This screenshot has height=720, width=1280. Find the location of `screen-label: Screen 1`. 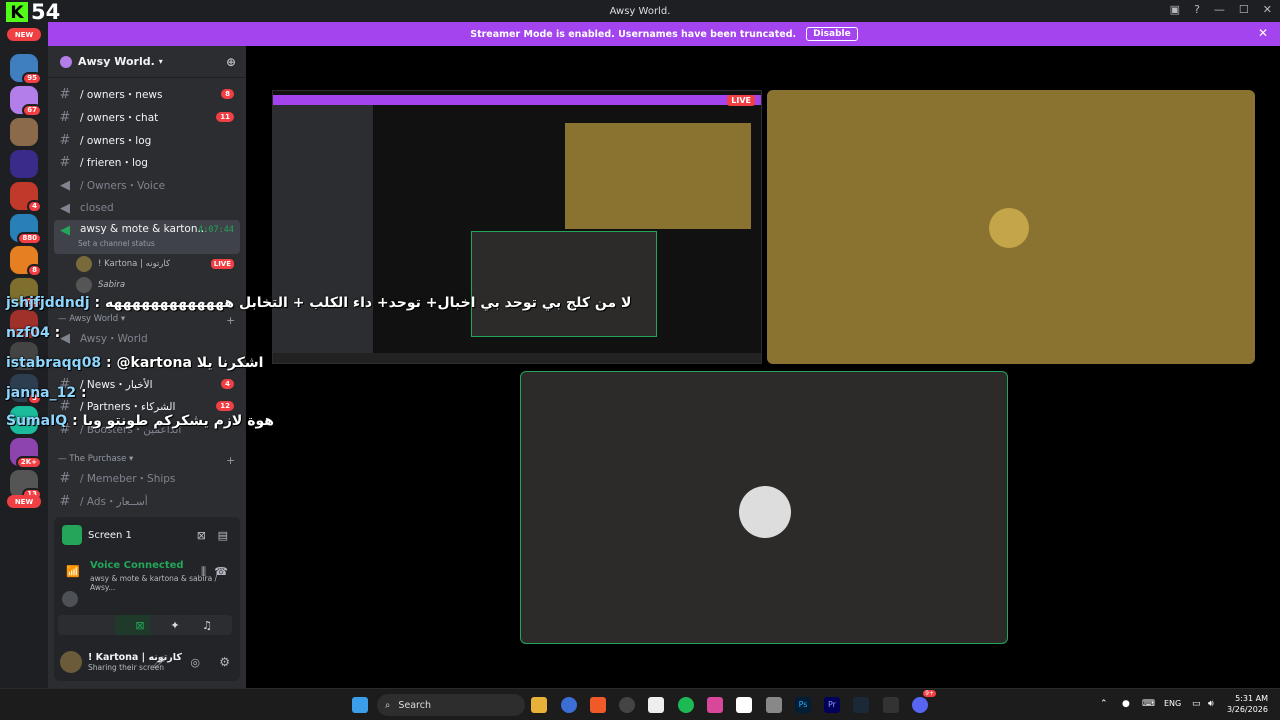

screen-label: Screen 1 is located at coordinates (110, 535).